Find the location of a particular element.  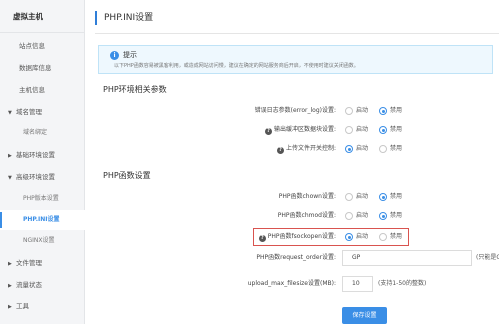

sidebar-item-php-ini: PHP.INI设置 is located at coordinates (42, 220).